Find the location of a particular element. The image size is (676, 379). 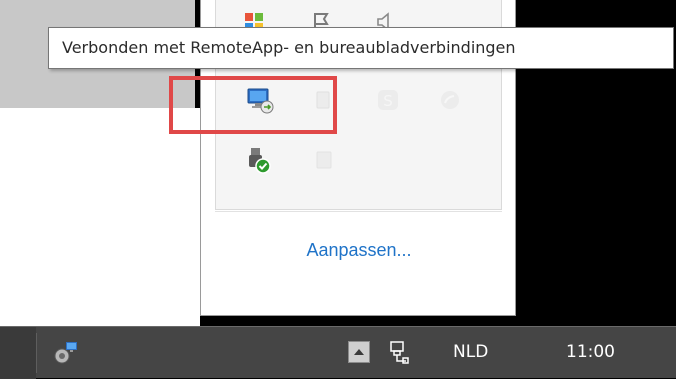

taskbar-divider is located at coordinates (36, 353).